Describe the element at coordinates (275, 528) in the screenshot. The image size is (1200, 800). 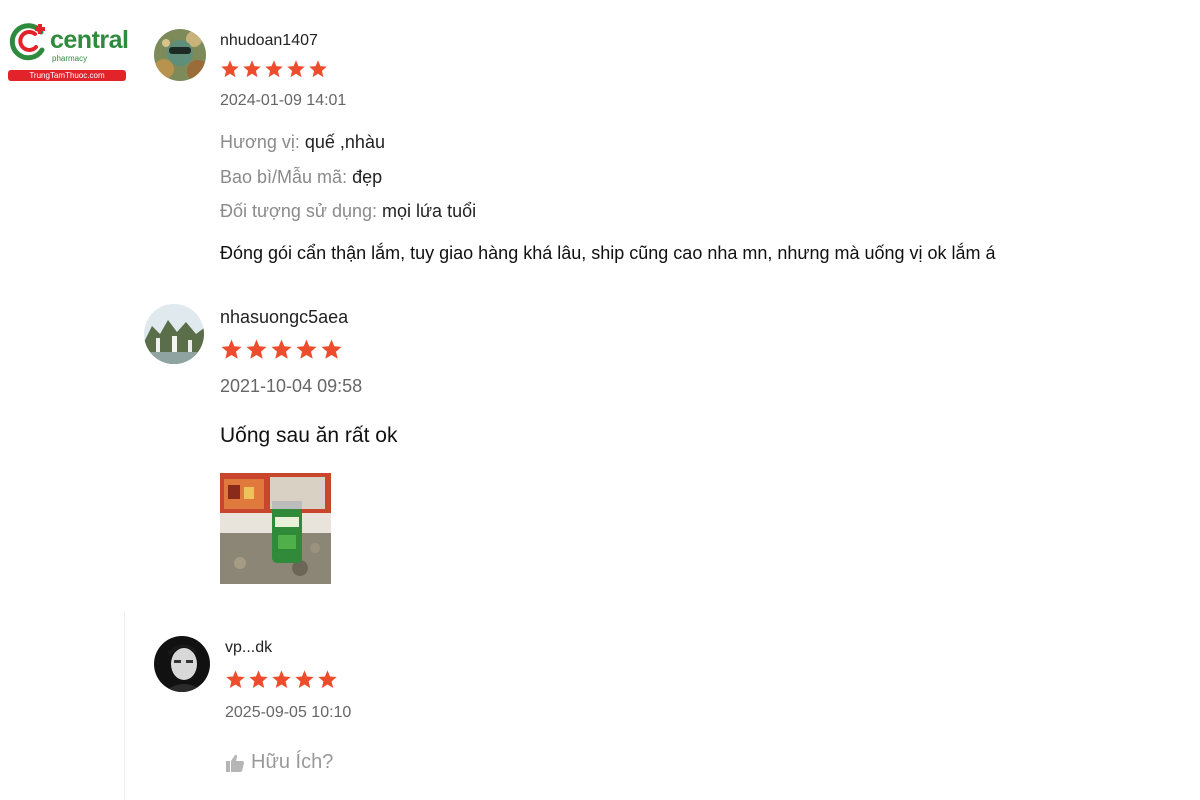
I see `review-photo` at that location.